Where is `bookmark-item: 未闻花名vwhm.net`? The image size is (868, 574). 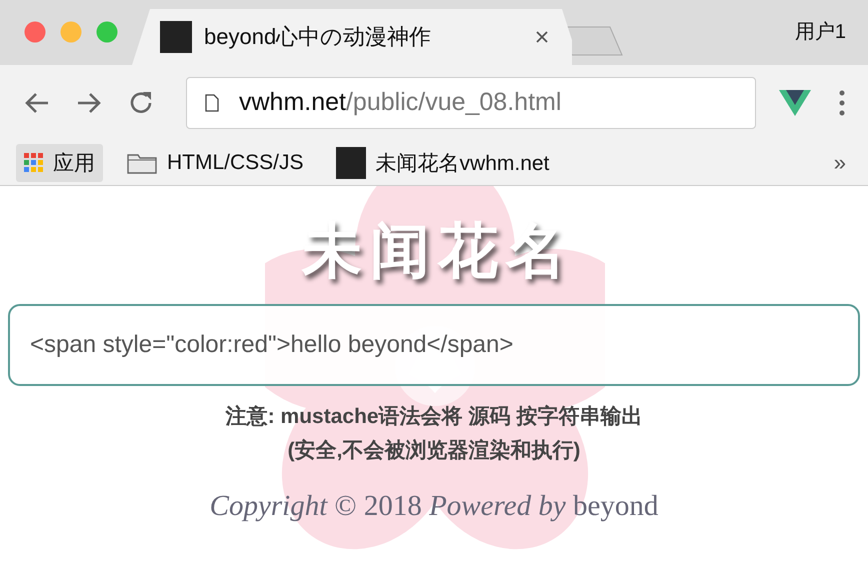
bookmark-item: 未闻花名vwhm.net is located at coordinates (443, 163).